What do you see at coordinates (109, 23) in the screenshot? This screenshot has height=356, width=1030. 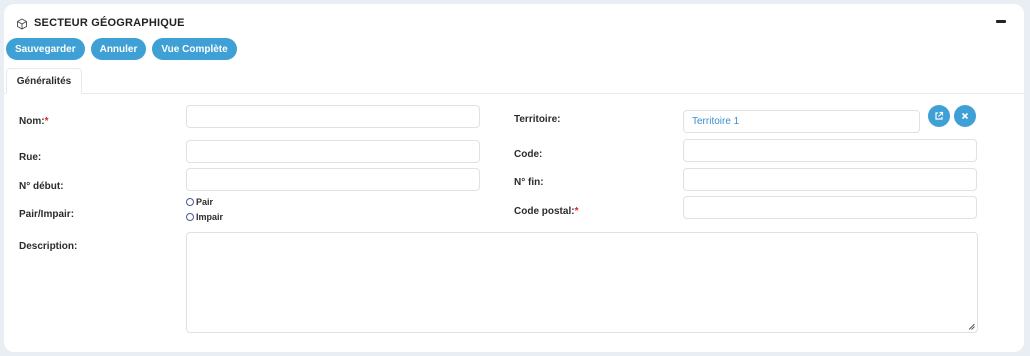 I see `page-title: SECTEUR GÉOGRAPHIQUE` at bounding box center [109, 23].